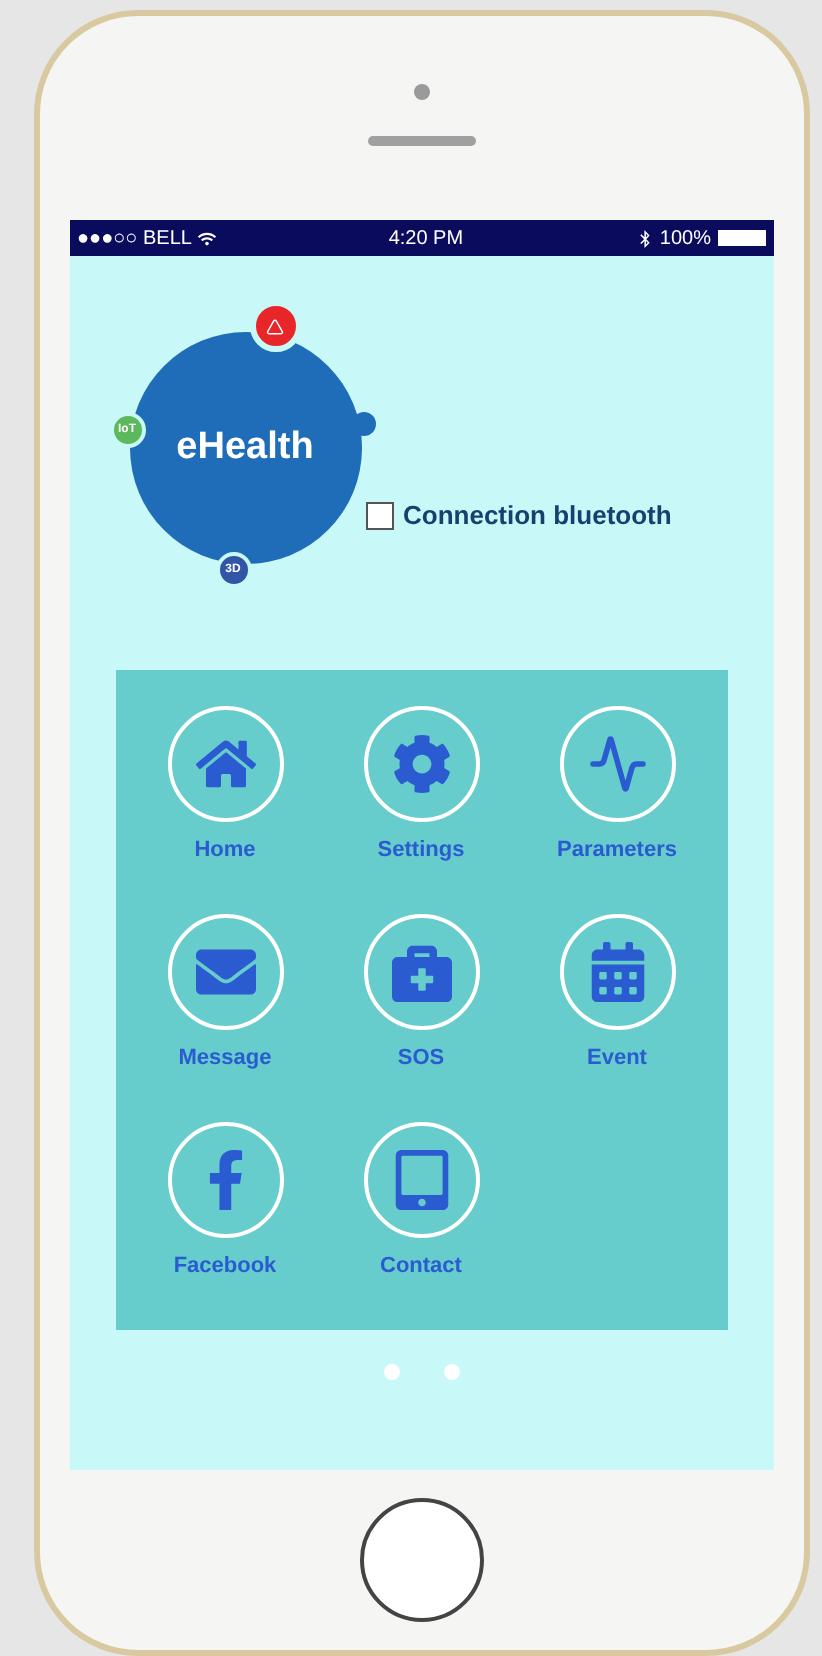  What do you see at coordinates (206, 238) in the screenshot?
I see `wifi-icon` at bounding box center [206, 238].